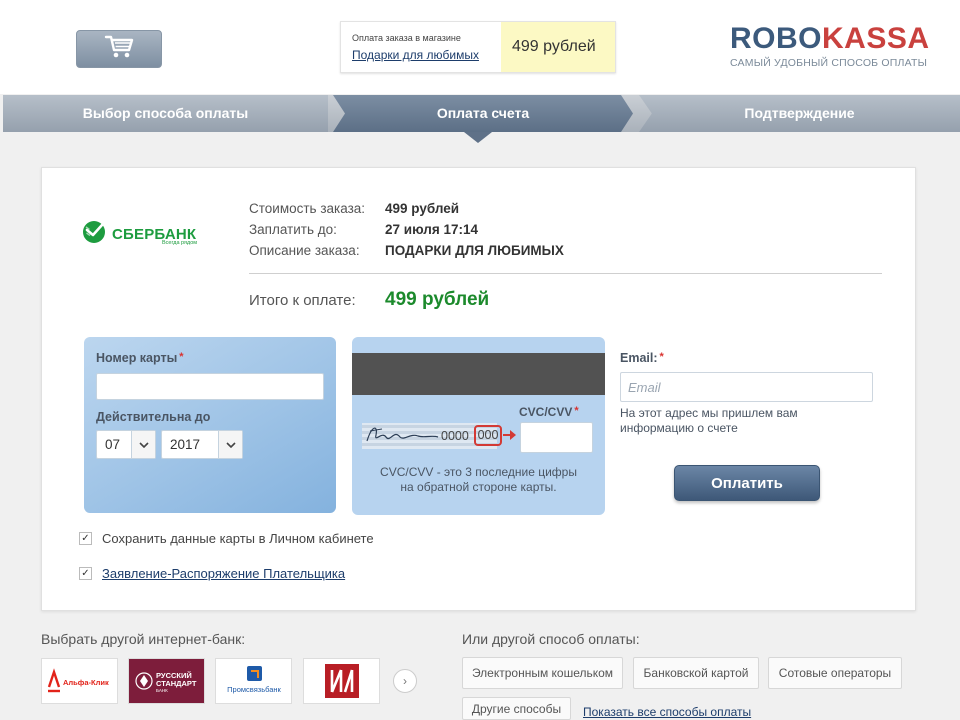  What do you see at coordinates (556, 437) in the screenshot?
I see `cvc-input` at bounding box center [556, 437].